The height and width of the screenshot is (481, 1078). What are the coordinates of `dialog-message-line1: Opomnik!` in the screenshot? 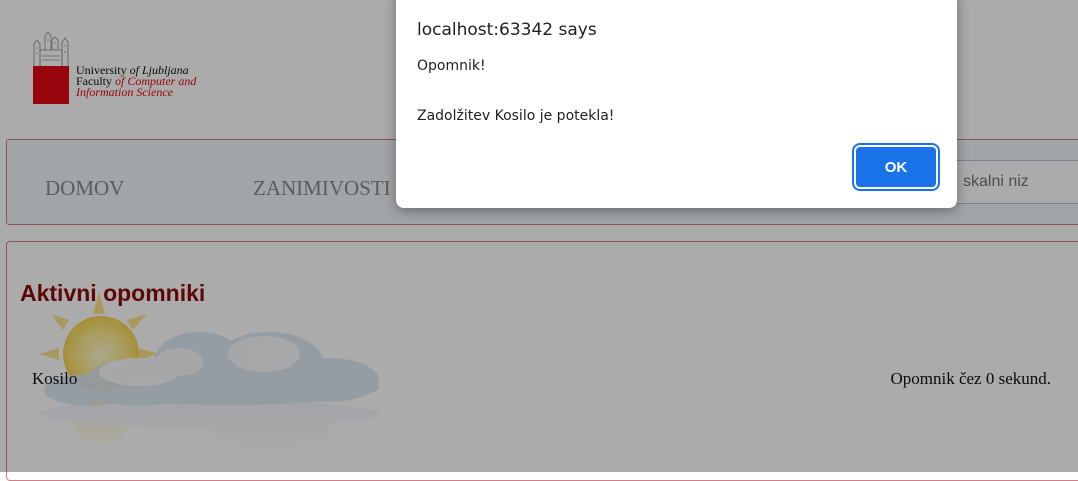 It's located at (451, 66).